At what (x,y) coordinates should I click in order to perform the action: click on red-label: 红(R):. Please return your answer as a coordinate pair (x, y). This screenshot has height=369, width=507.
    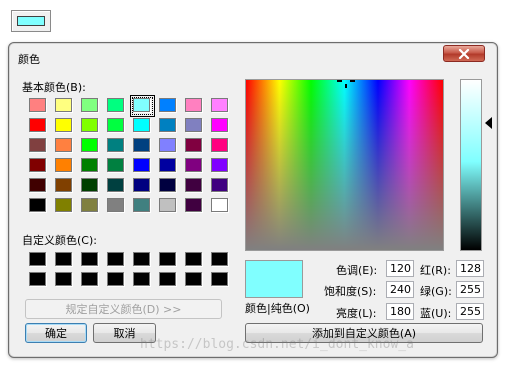
    Looking at the image, I should click on (435, 270).